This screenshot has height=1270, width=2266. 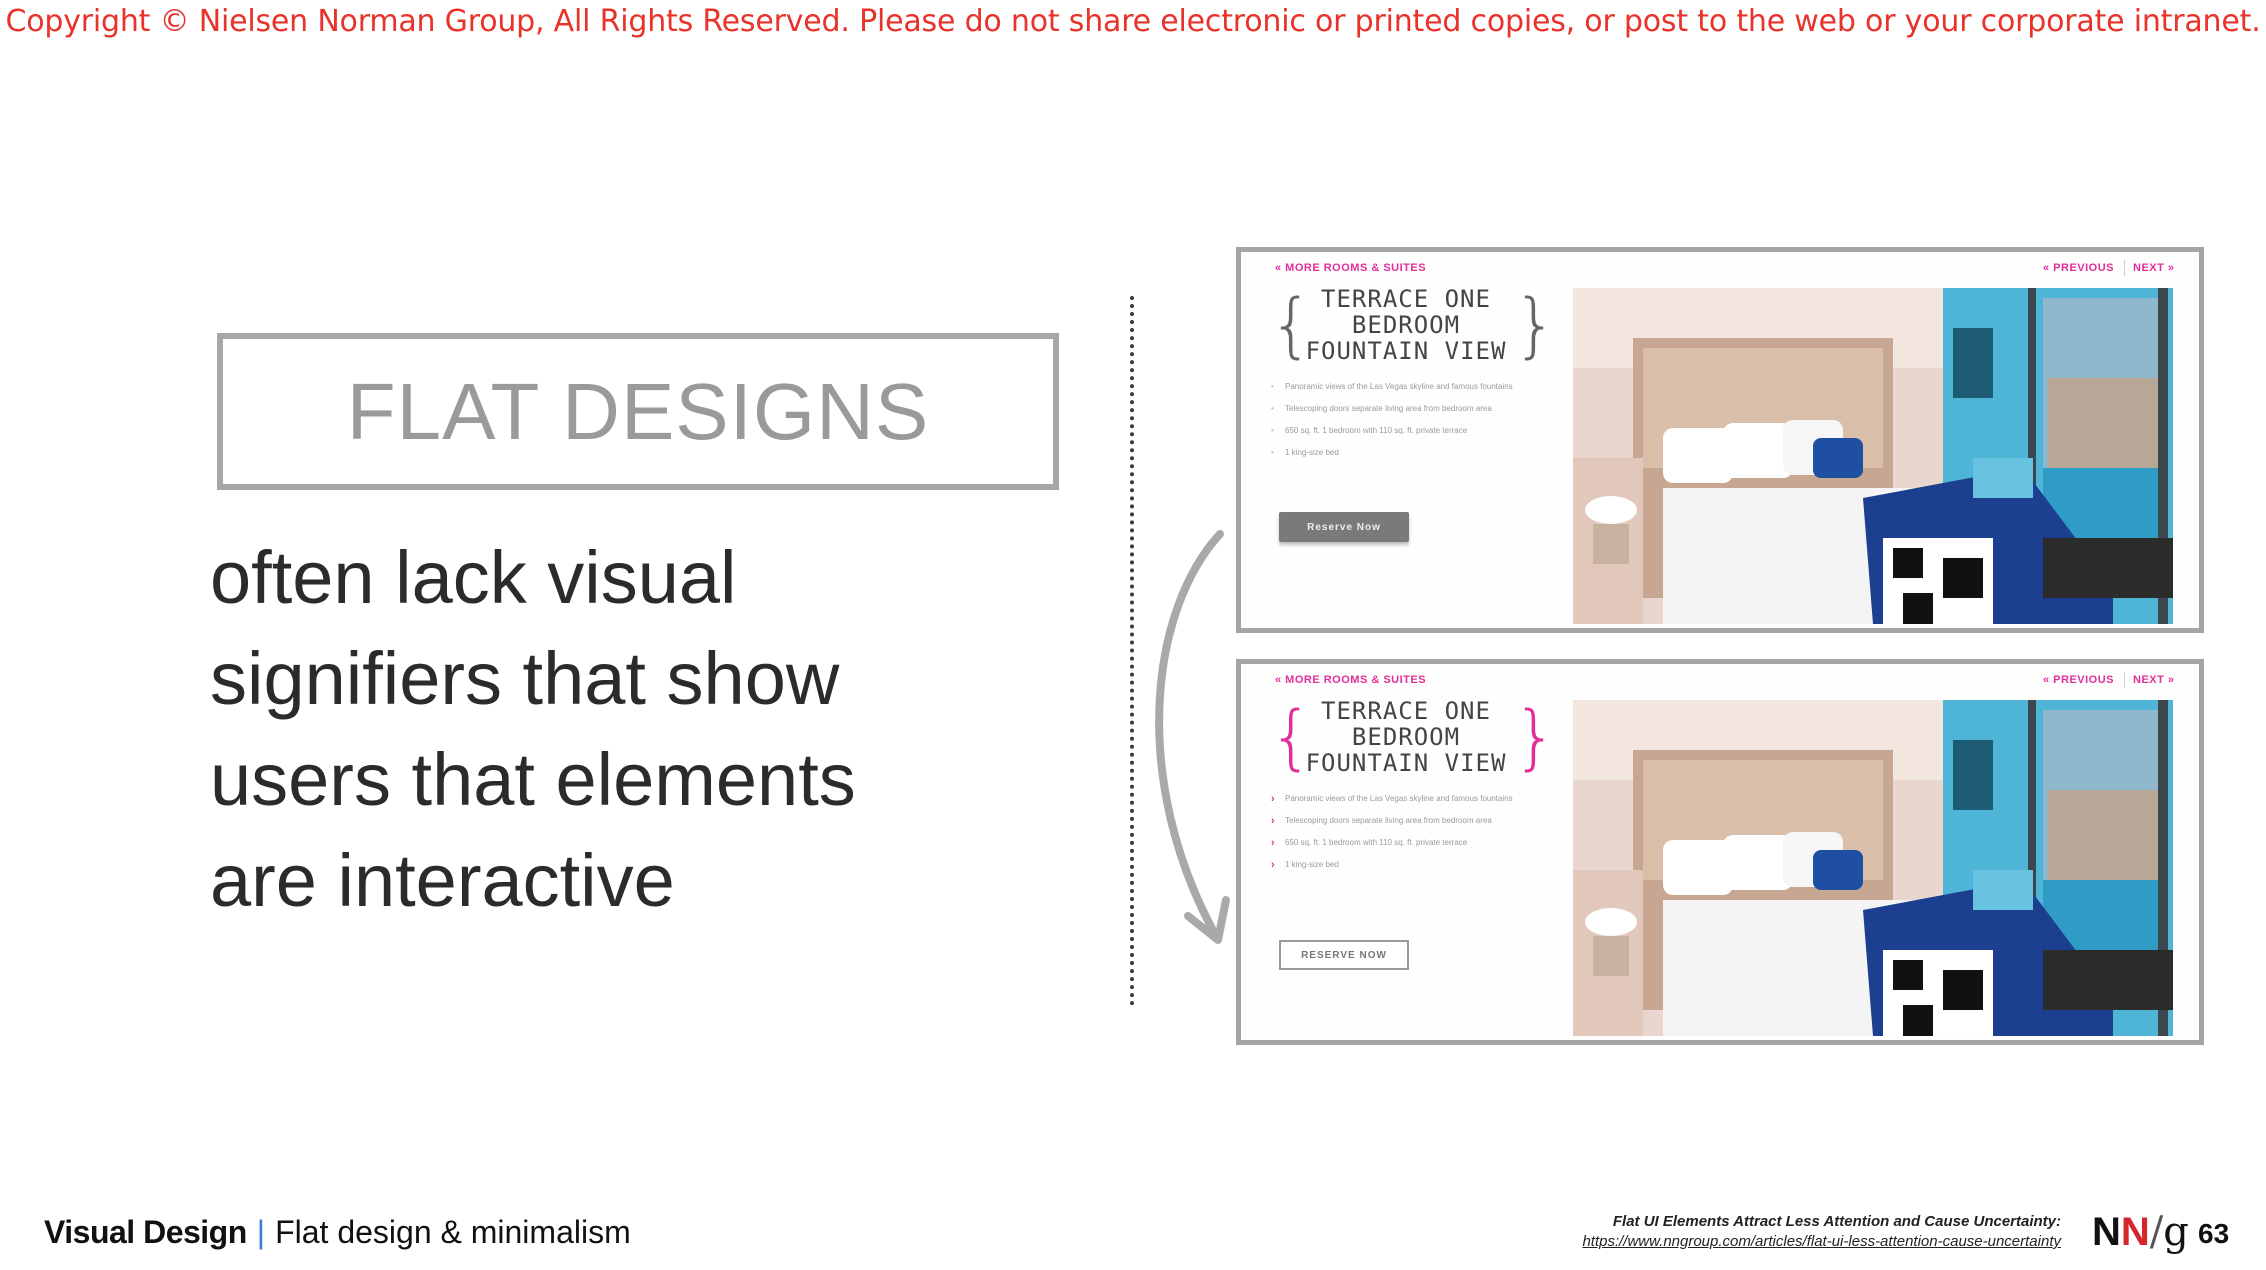 I want to click on body-line: often lack visual, so click(x=473, y=577).